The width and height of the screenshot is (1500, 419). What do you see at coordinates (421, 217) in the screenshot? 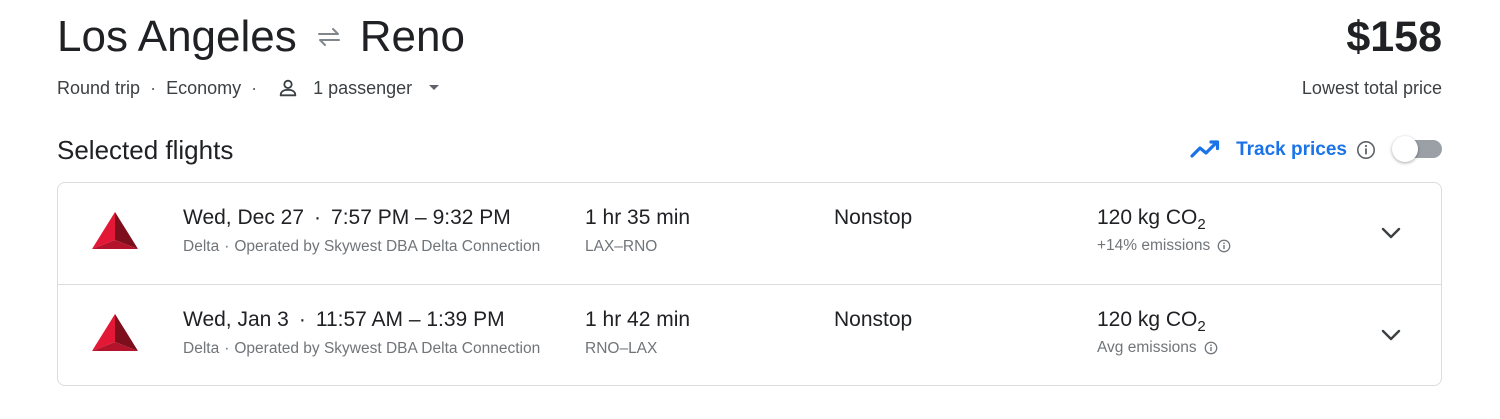
I see `flight-time-range: 7:57 PM – 9:32 PM` at bounding box center [421, 217].